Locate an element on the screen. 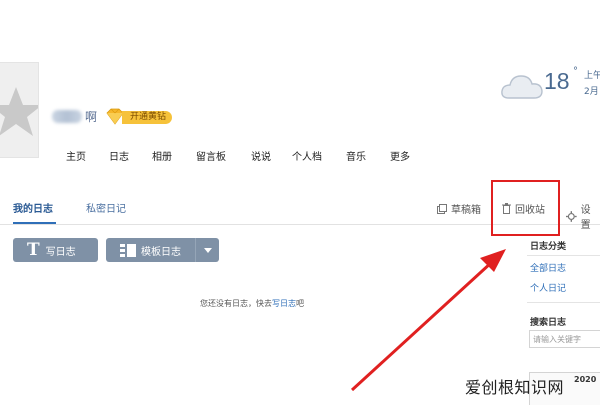 This screenshot has width=600, height=405. watermark: 爱创根知识网 is located at coordinates (514, 386).